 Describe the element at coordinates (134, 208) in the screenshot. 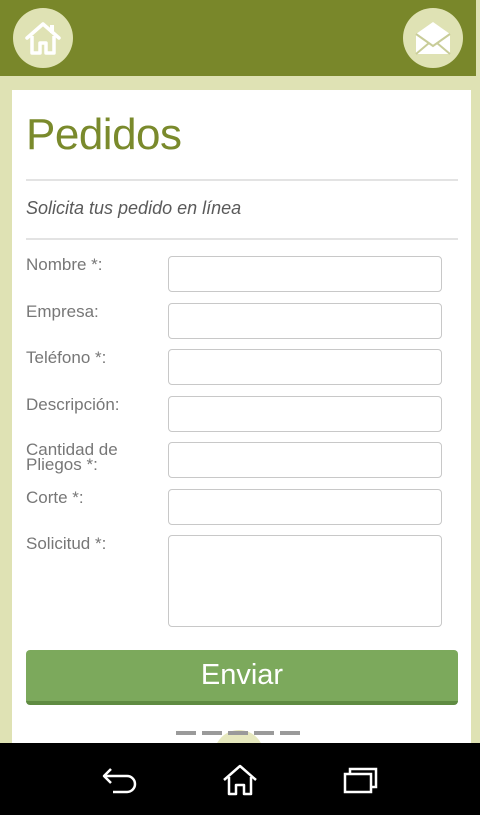

I see `page-subtitle: Solicita tus pedido en línea` at that location.